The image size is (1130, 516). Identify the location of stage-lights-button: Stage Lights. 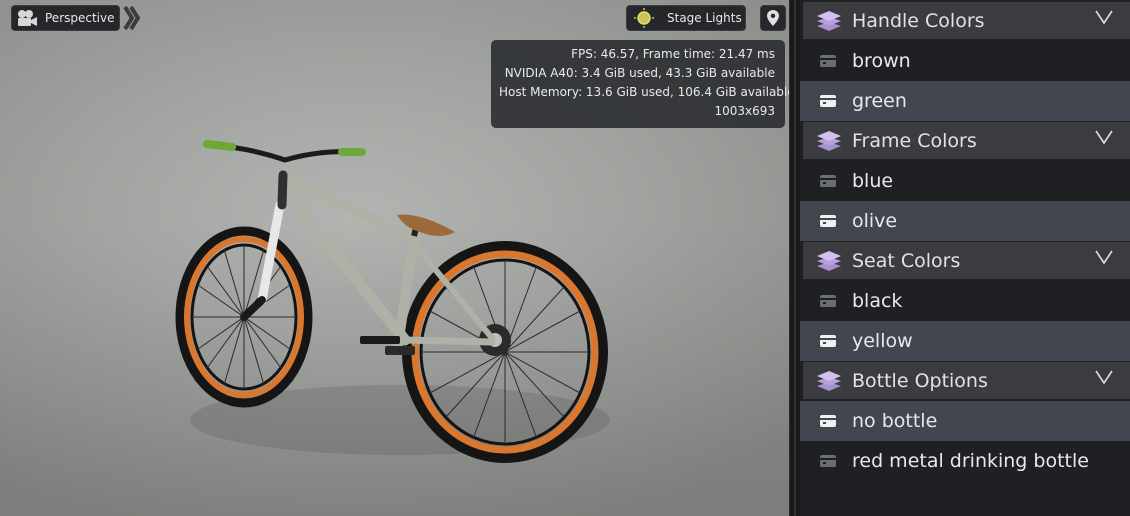
(686, 18).